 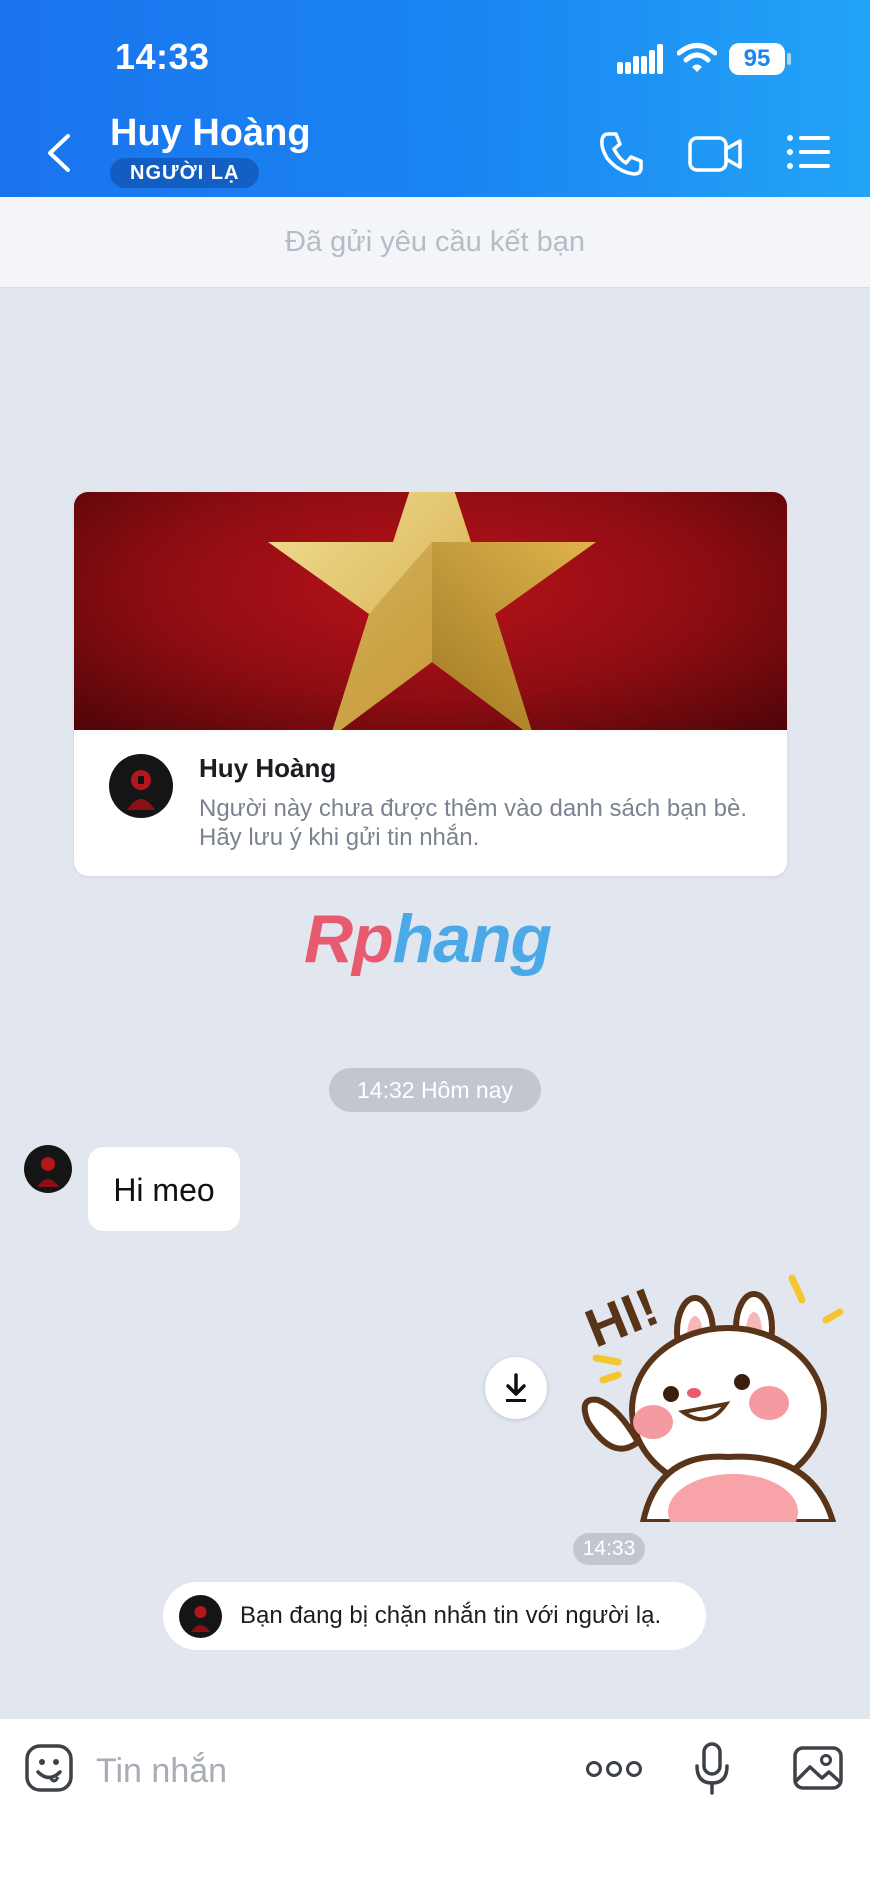 I want to click on video-call-button, so click(x=716, y=154).